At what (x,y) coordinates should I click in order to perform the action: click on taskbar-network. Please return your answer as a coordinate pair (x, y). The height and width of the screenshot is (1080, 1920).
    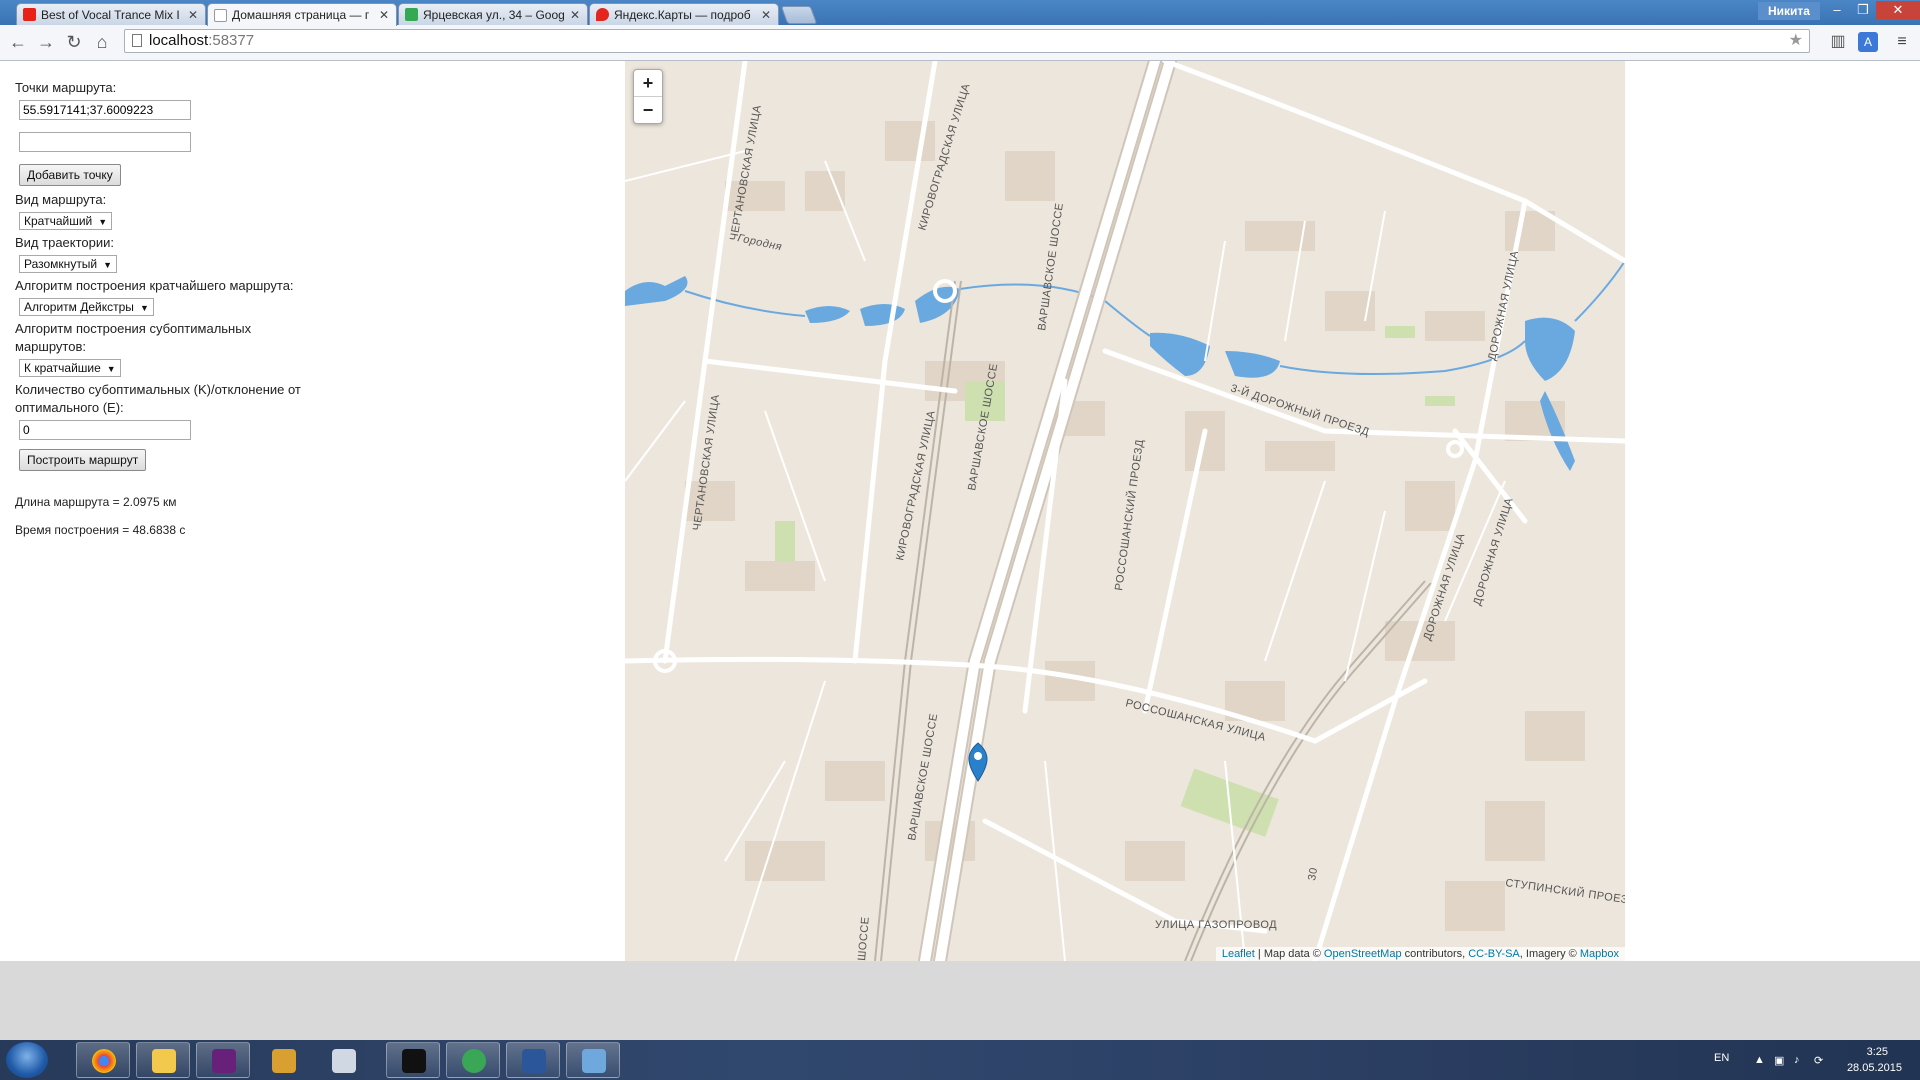
    Looking at the image, I should click on (593, 1060).